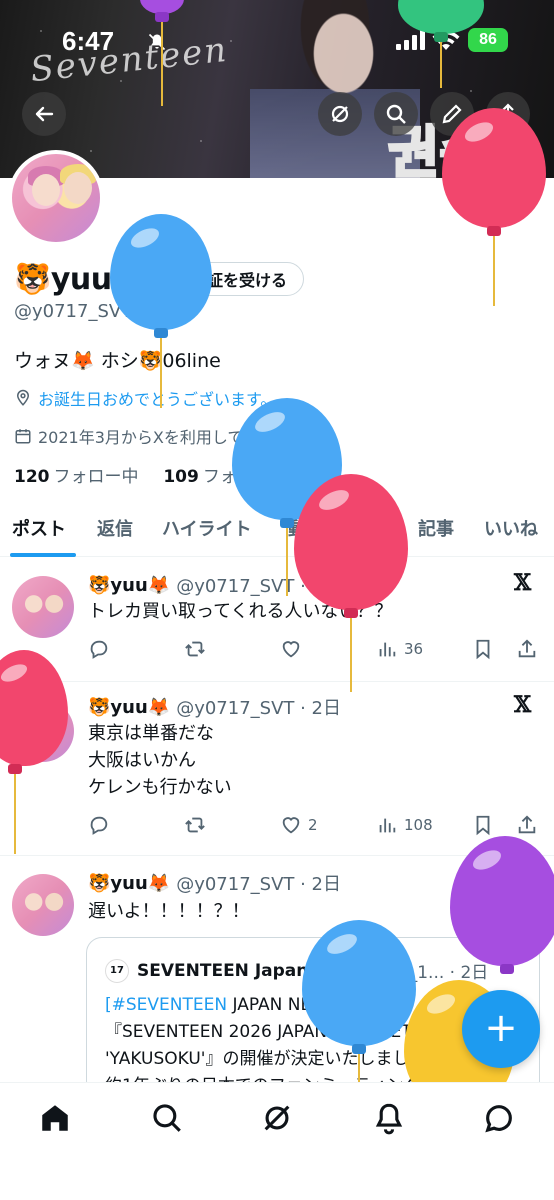  Describe the element at coordinates (43, 555) in the screenshot. I see `active-tab-indicator` at that location.